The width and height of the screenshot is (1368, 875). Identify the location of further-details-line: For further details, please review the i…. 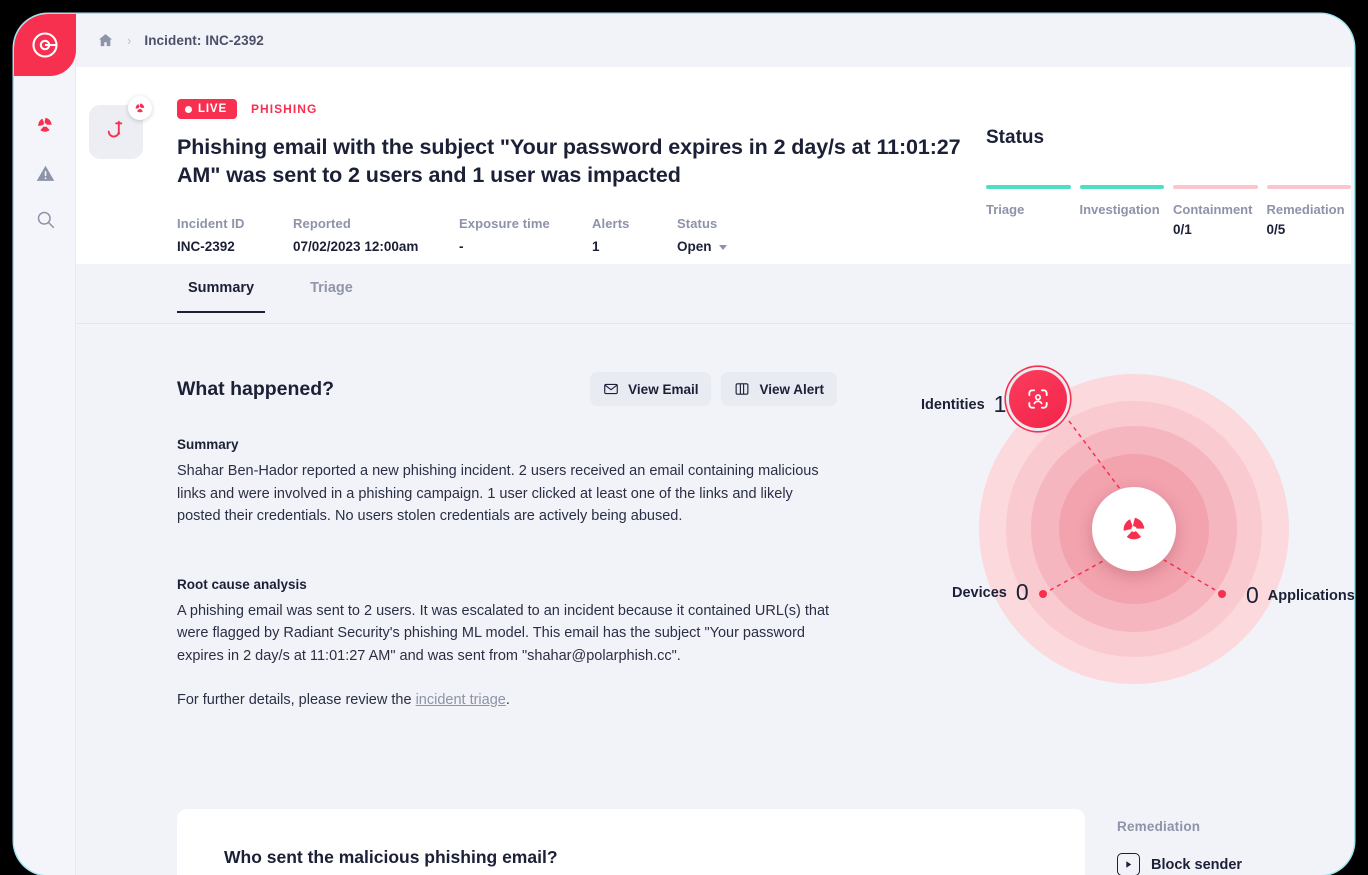
(507, 700).